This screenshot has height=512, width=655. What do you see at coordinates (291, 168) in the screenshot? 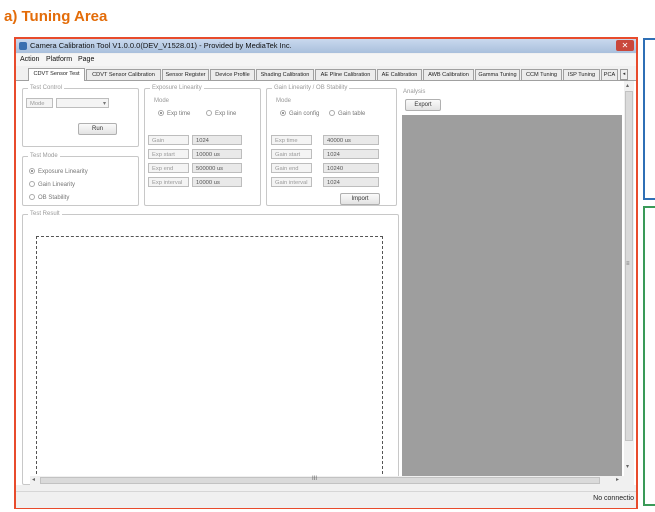
I see `gain-end-label: Gain end` at bounding box center [291, 168].